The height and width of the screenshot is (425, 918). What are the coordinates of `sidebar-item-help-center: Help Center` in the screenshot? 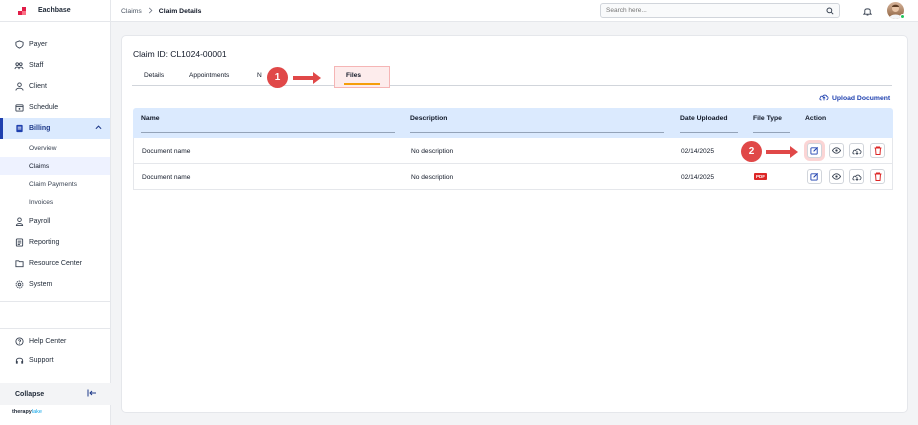 It's located at (55, 341).